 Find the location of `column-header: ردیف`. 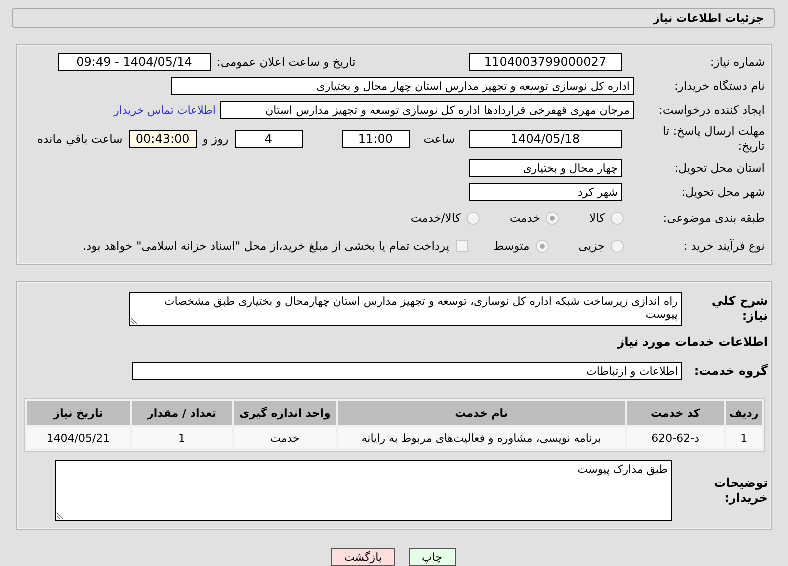

column-header: ردیف is located at coordinates (744, 413).